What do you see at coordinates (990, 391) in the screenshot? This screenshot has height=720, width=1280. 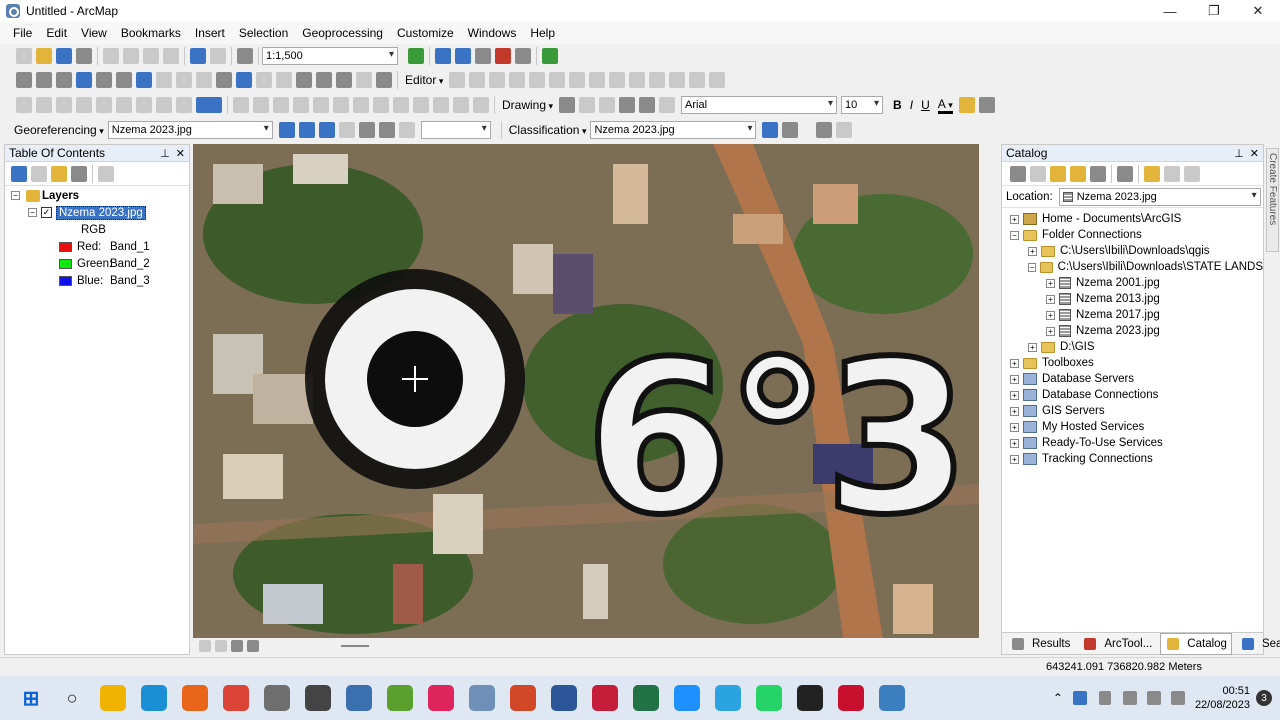 I see `map-vertical-scrollbar` at bounding box center [990, 391].